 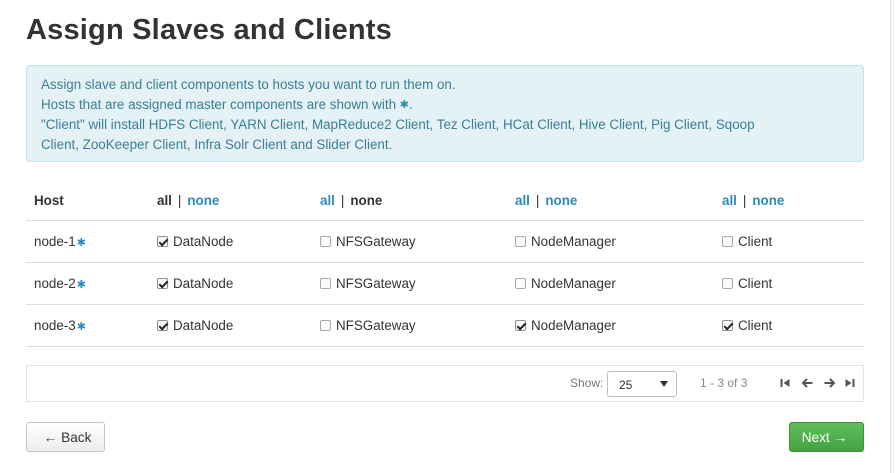 What do you see at coordinates (230, 201) in the screenshot?
I see `datanode-column-header: all | none` at bounding box center [230, 201].